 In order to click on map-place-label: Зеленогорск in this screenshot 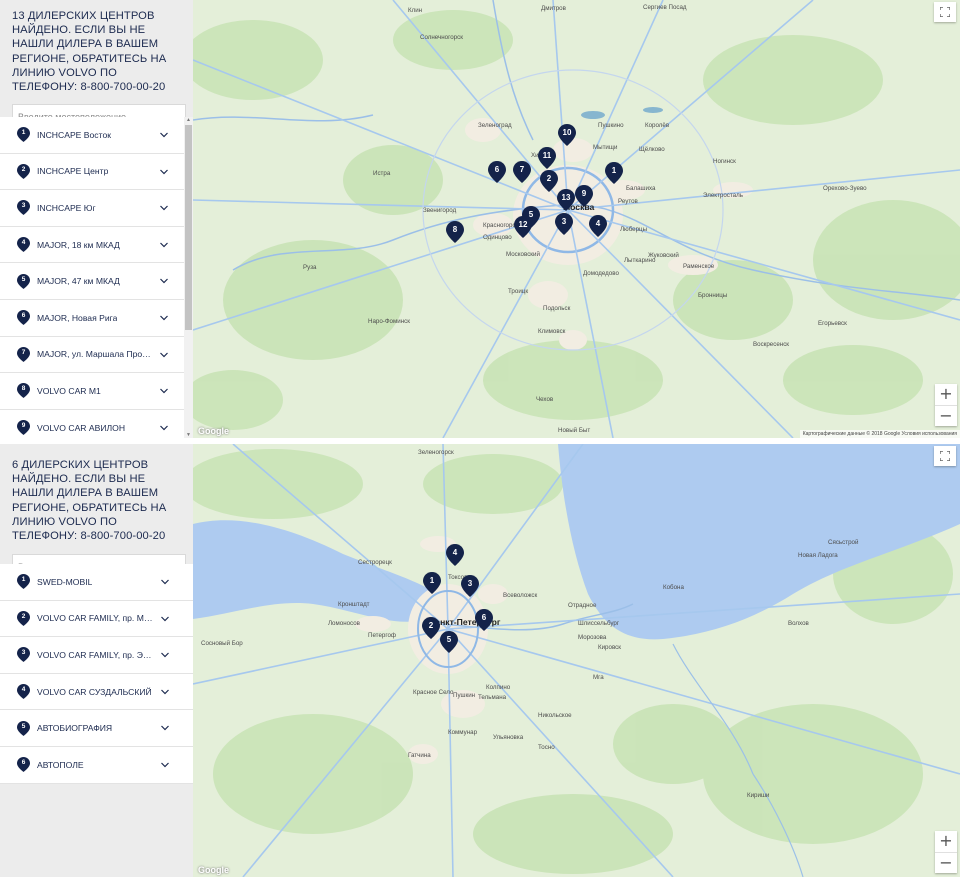, I will do `click(436, 452)`.